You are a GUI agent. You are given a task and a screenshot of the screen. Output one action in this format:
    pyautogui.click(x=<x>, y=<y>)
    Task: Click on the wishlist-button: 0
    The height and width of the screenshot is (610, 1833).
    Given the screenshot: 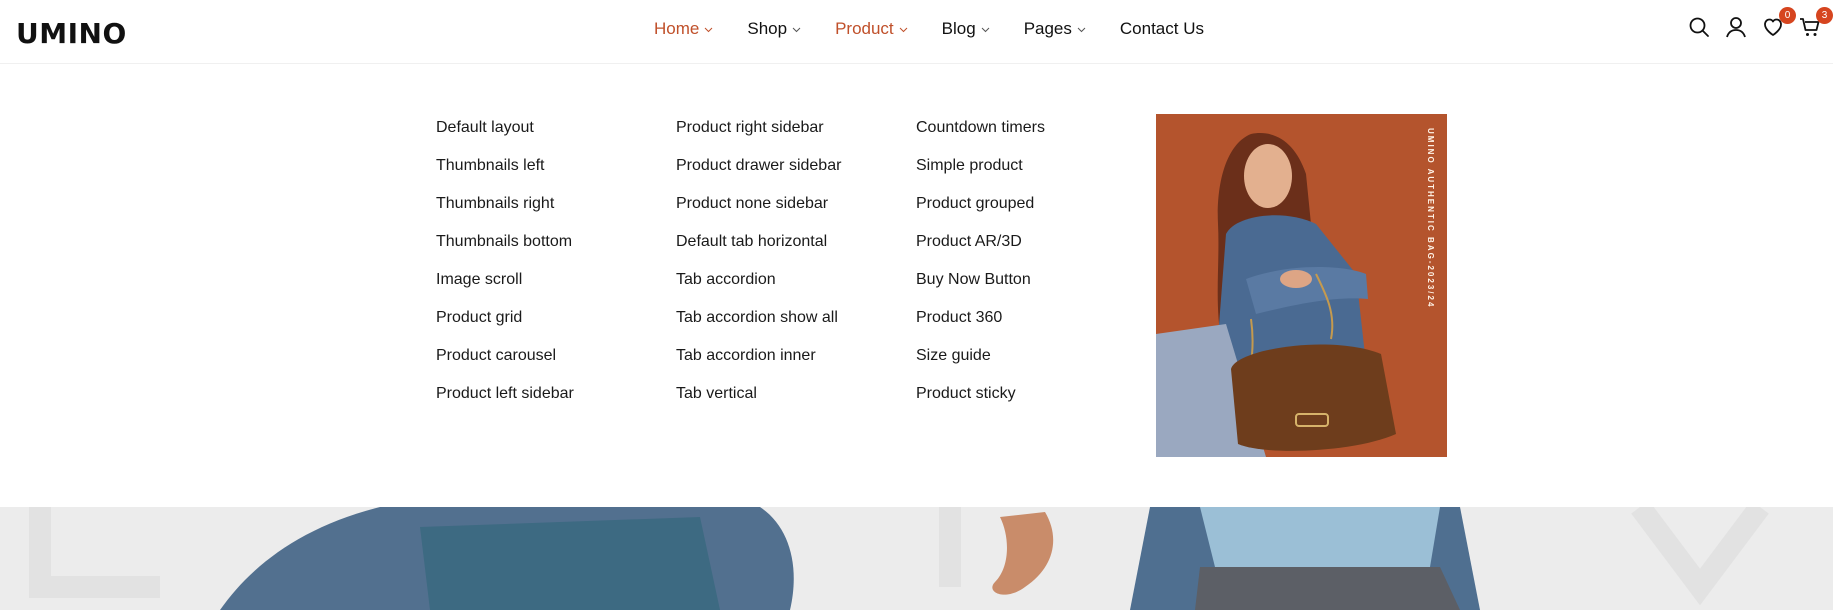 What is the action you would take?
    pyautogui.click(x=1779, y=23)
    